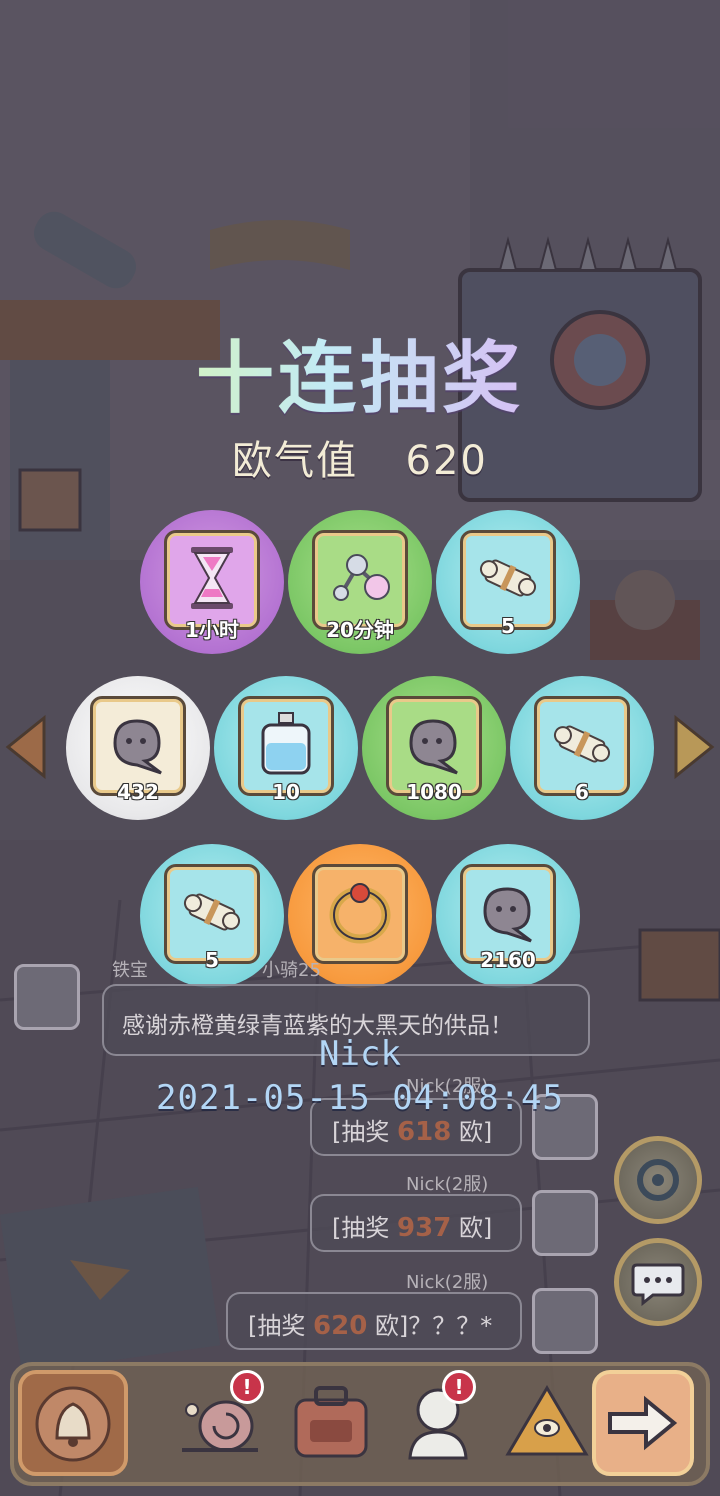 This screenshot has width=720, height=1496. I want to click on prize-slot-4: 432, so click(138, 748).